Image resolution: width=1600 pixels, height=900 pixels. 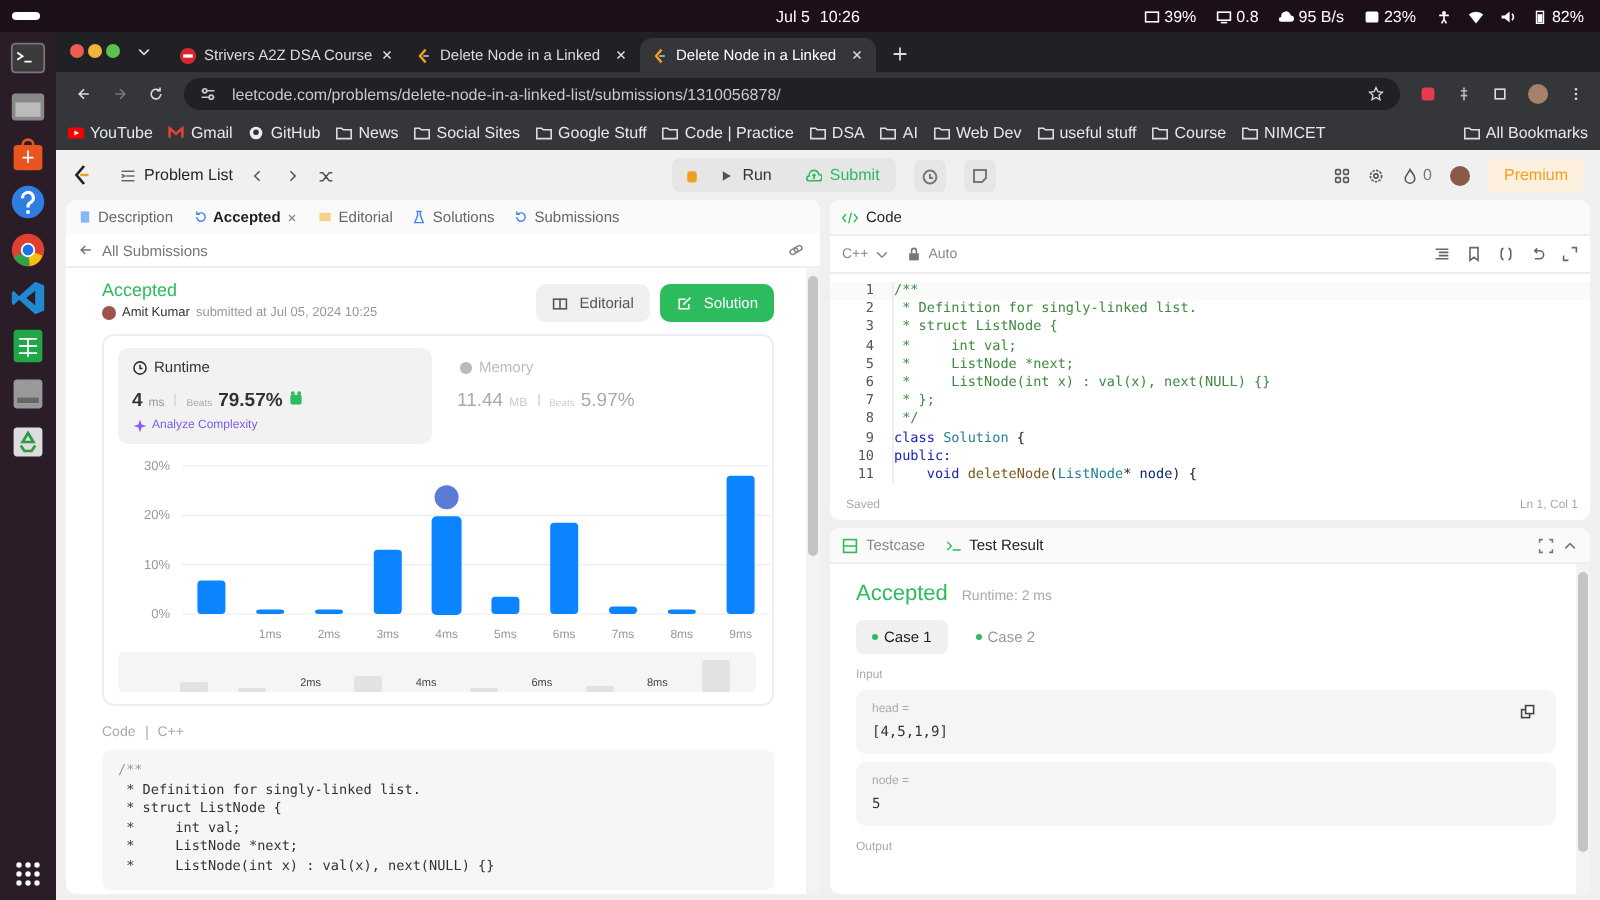 I want to click on site-settings-icon, so click(x=208, y=94).